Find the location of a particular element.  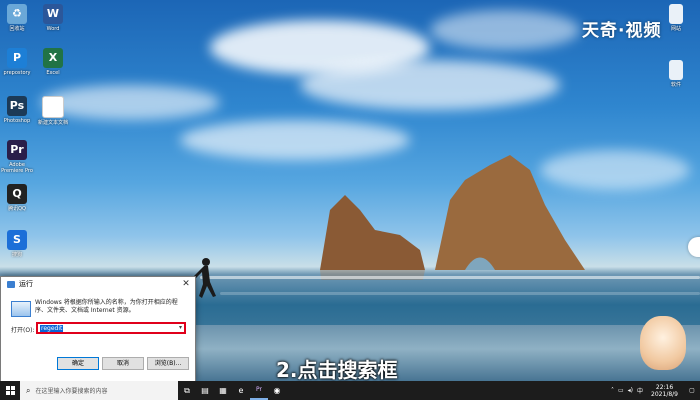

search-icon: ⌕ is located at coordinates (28, 390).